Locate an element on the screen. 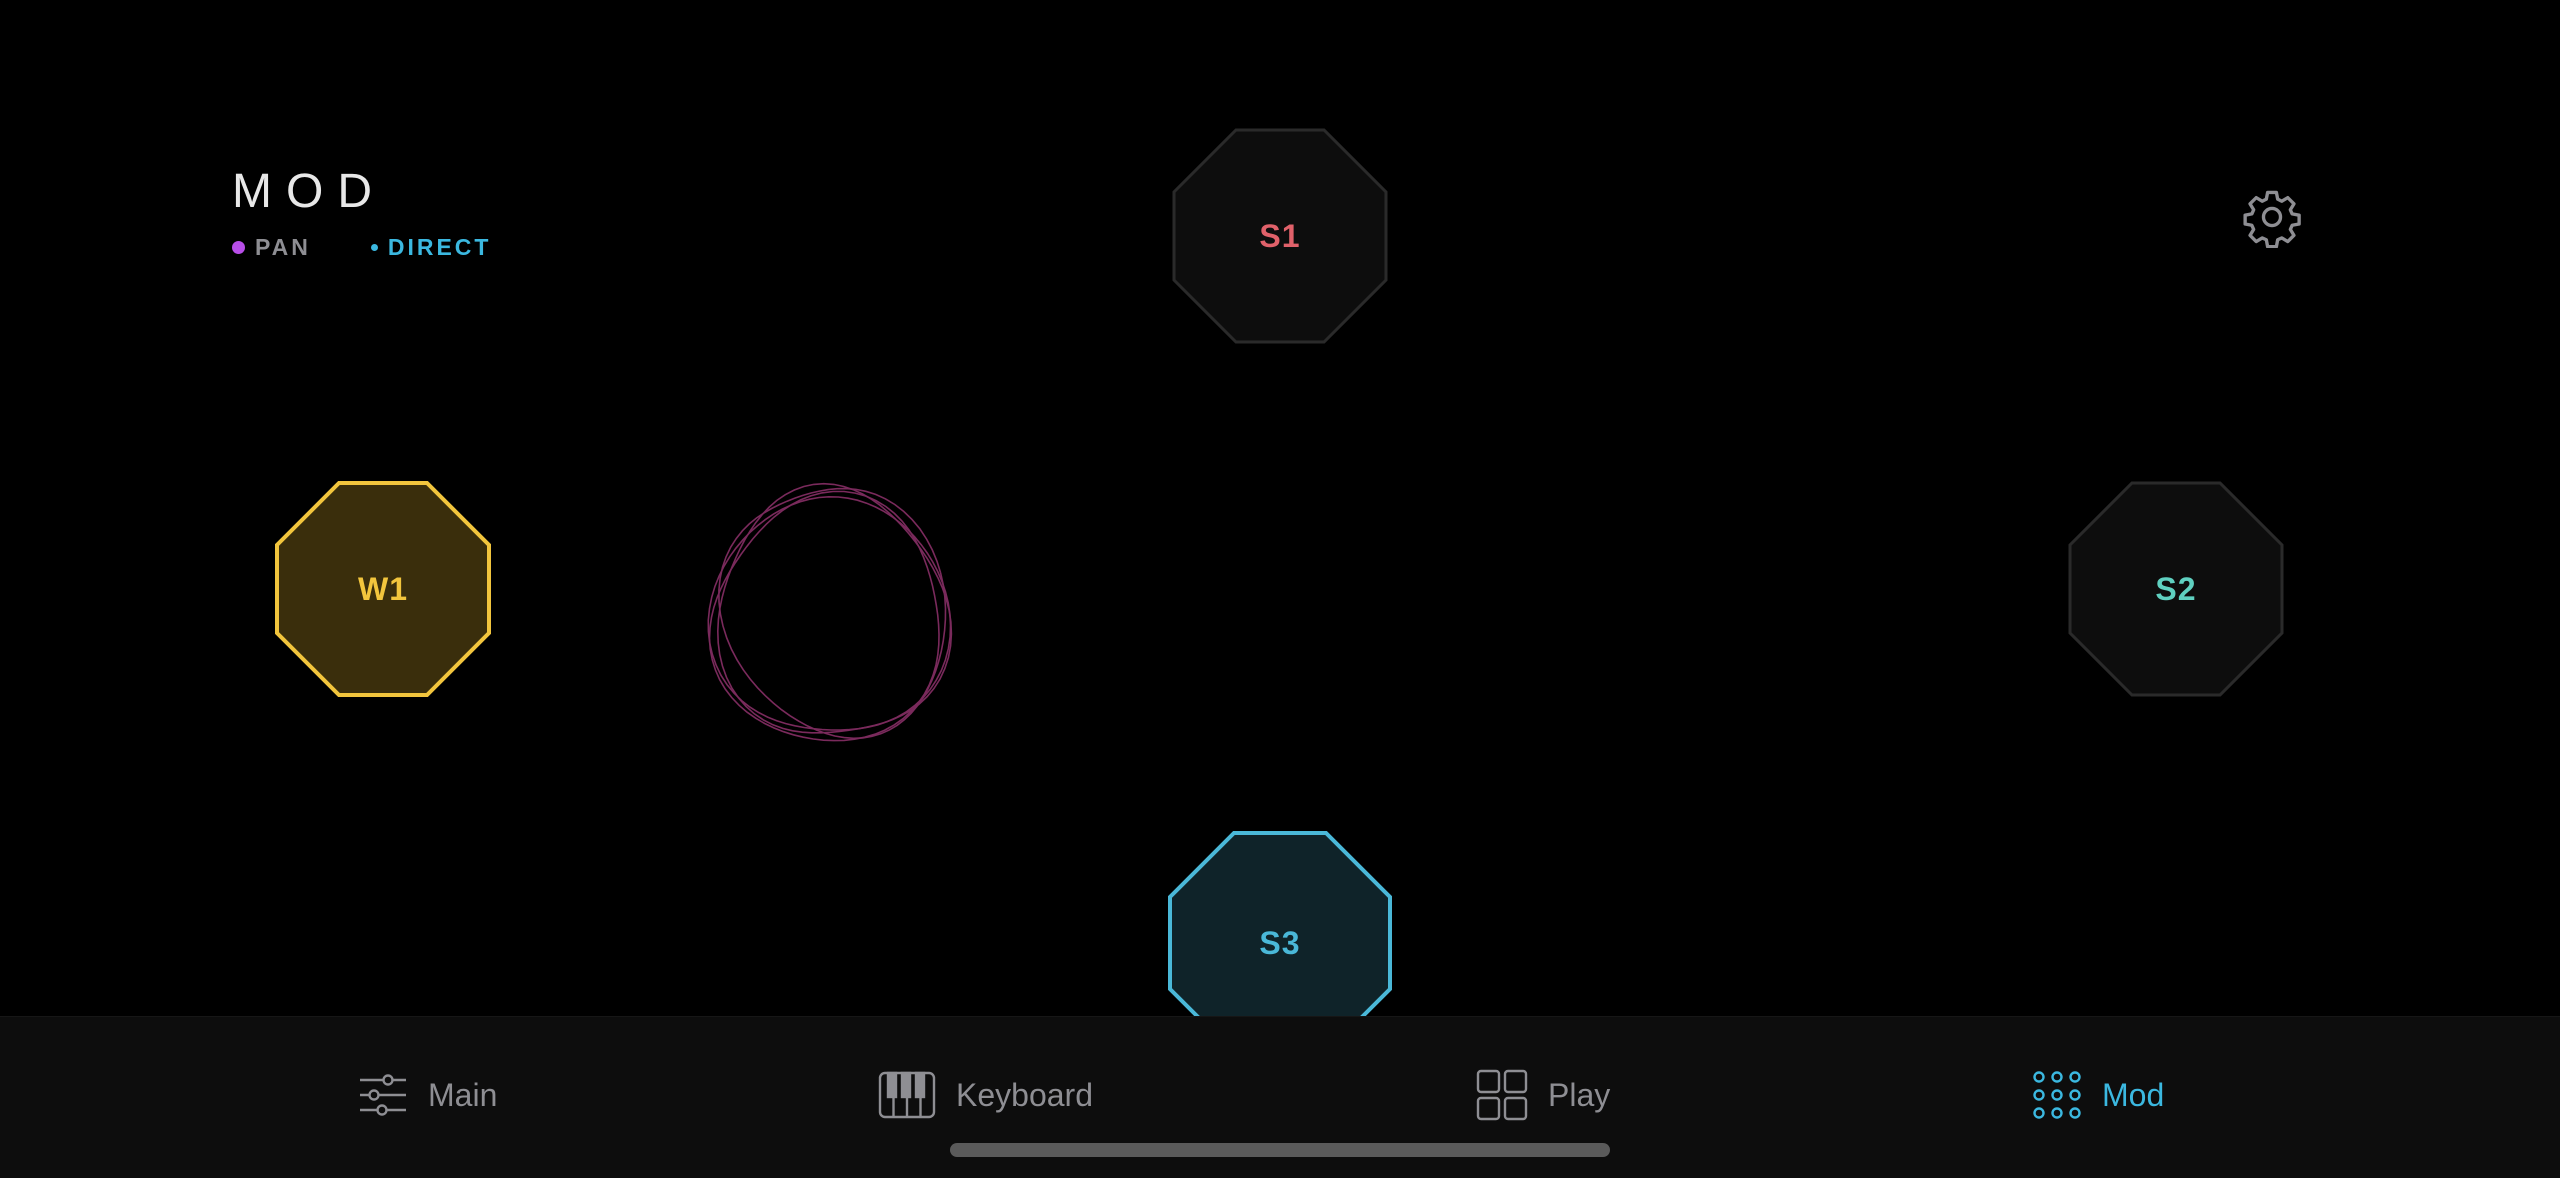 The image size is (2560, 1178). settings-button is located at coordinates (2272, 217).